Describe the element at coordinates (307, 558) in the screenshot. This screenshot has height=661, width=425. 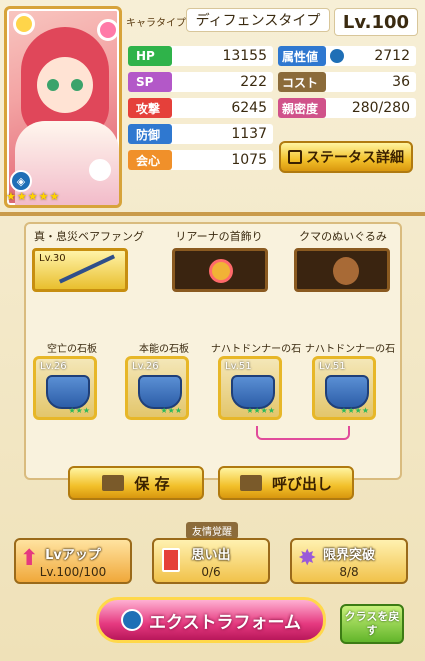
I see `star-burst-icon: ✸` at that location.